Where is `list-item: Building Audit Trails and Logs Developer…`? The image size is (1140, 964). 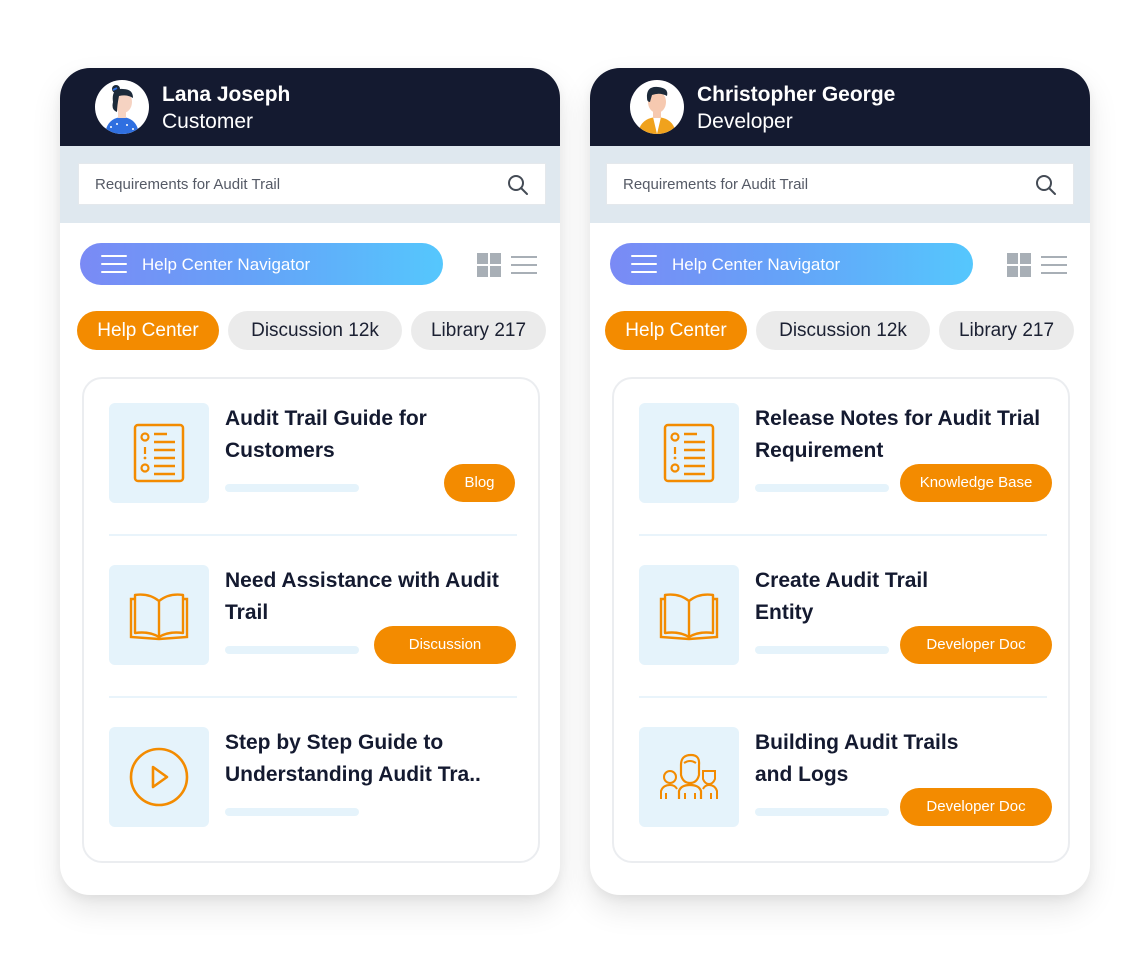
list-item: Building Audit Trails and Logs Developer… is located at coordinates (845, 777).